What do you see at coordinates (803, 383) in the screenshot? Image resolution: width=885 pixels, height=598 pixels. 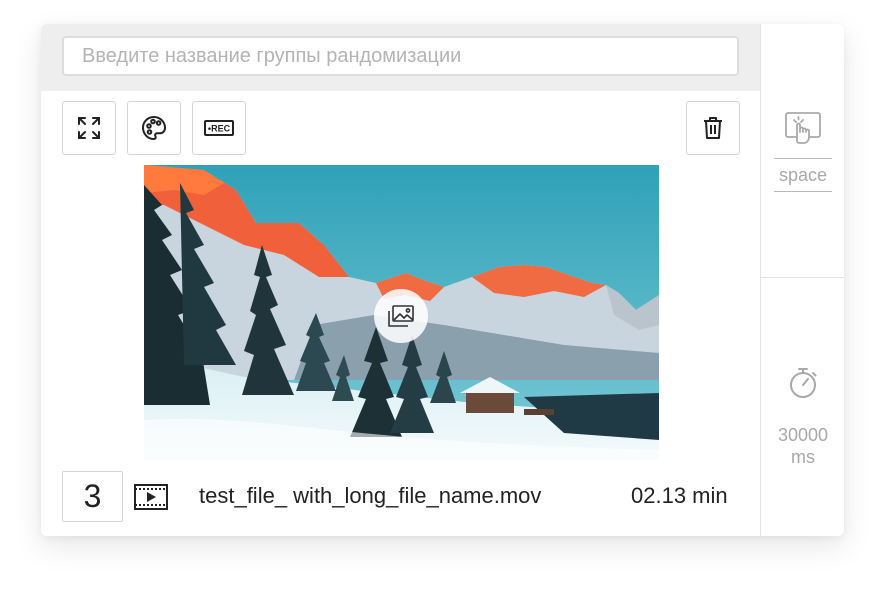 I see `timer-icon` at bounding box center [803, 383].